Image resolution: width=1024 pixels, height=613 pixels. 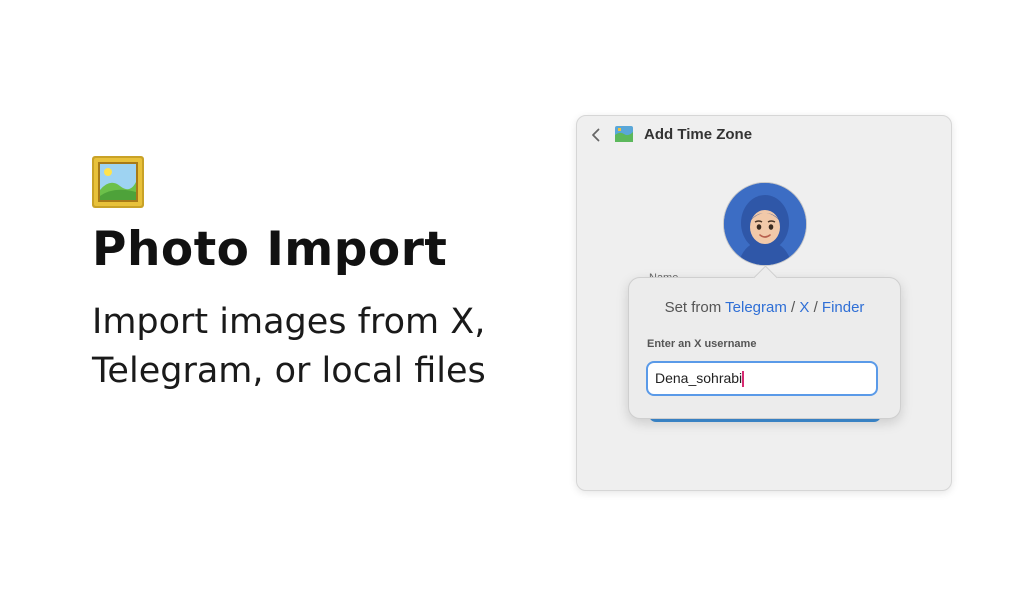 I want to click on map-icon, so click(x=624, y=134).